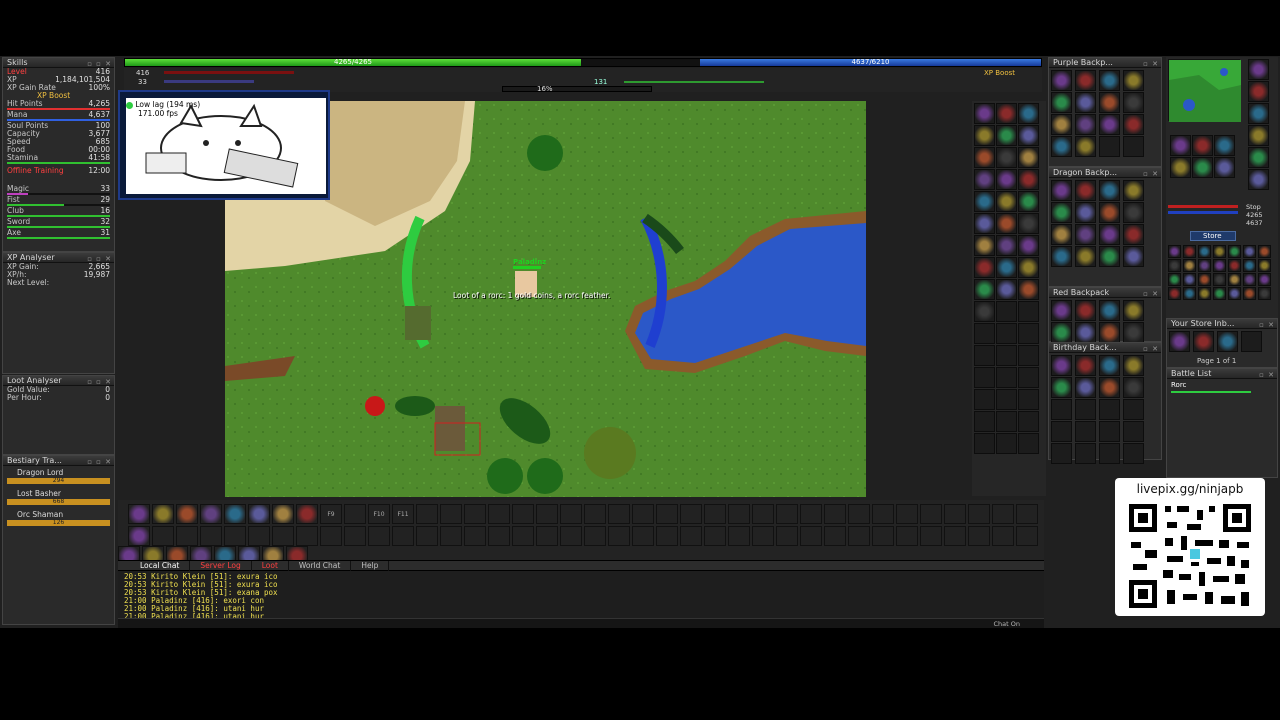  Describe the element at coordinates (1222, 385) in the screenshot. I see `battle-entry: Rorc` at that location.